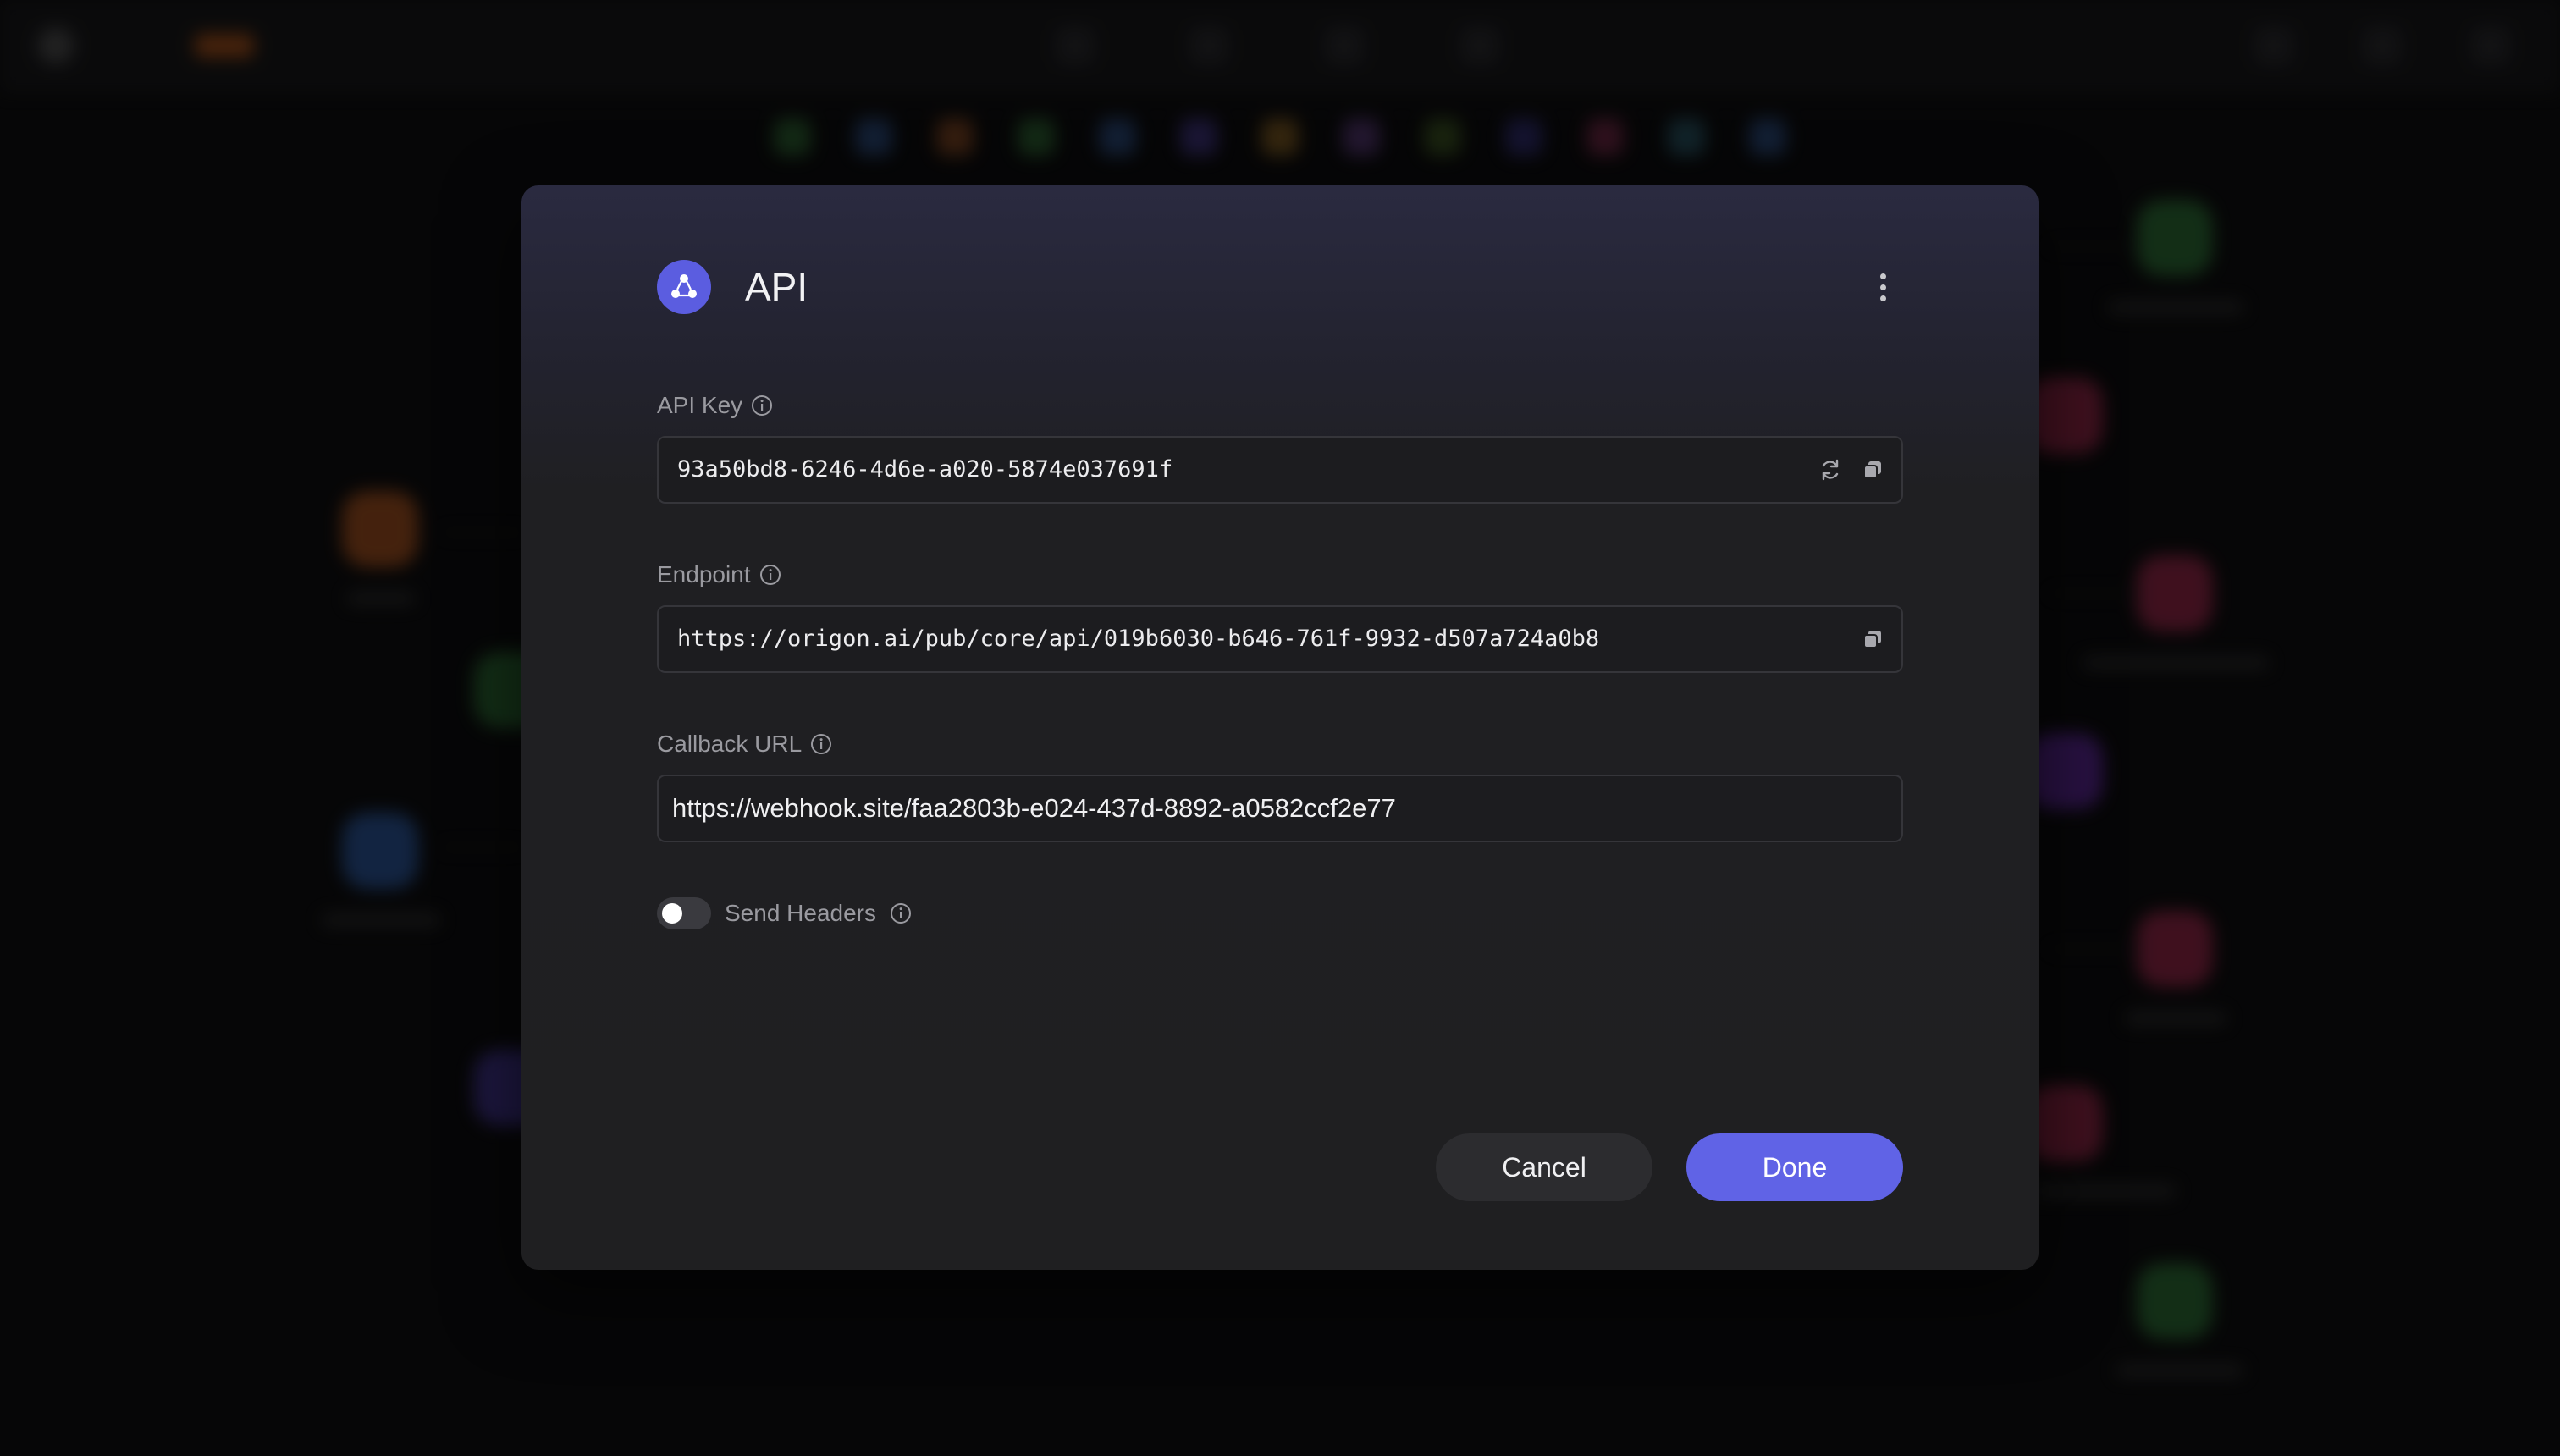 The width and height of the screenshot is (2560, 1456). What do you see at coordinates (1830, 470) in the screenshot?
I see `refresh-icon` at bounding box center [1830, 470].